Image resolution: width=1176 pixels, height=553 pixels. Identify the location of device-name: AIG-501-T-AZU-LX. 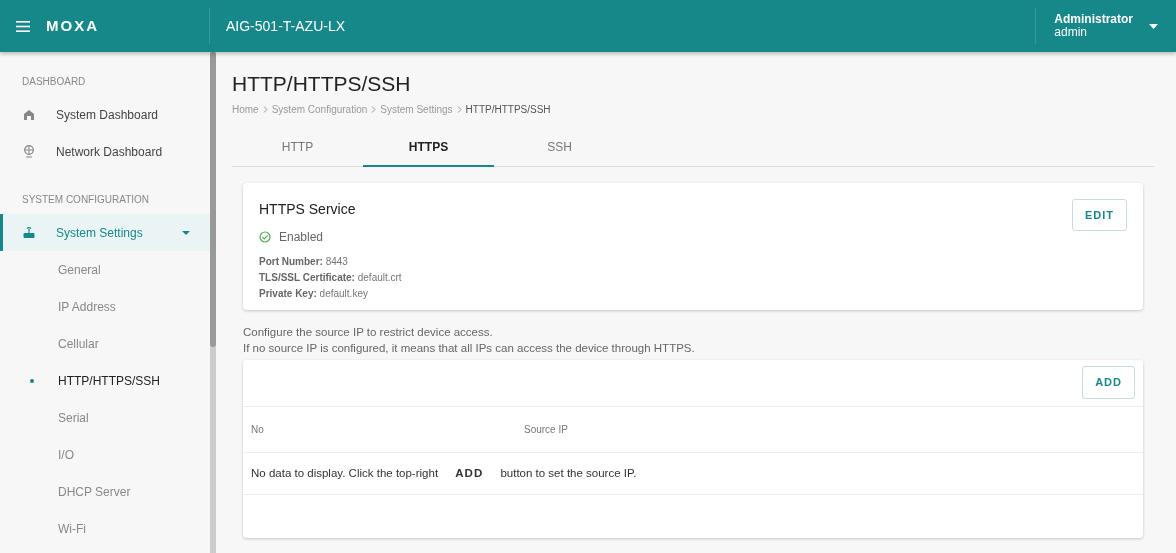
(286, 26).